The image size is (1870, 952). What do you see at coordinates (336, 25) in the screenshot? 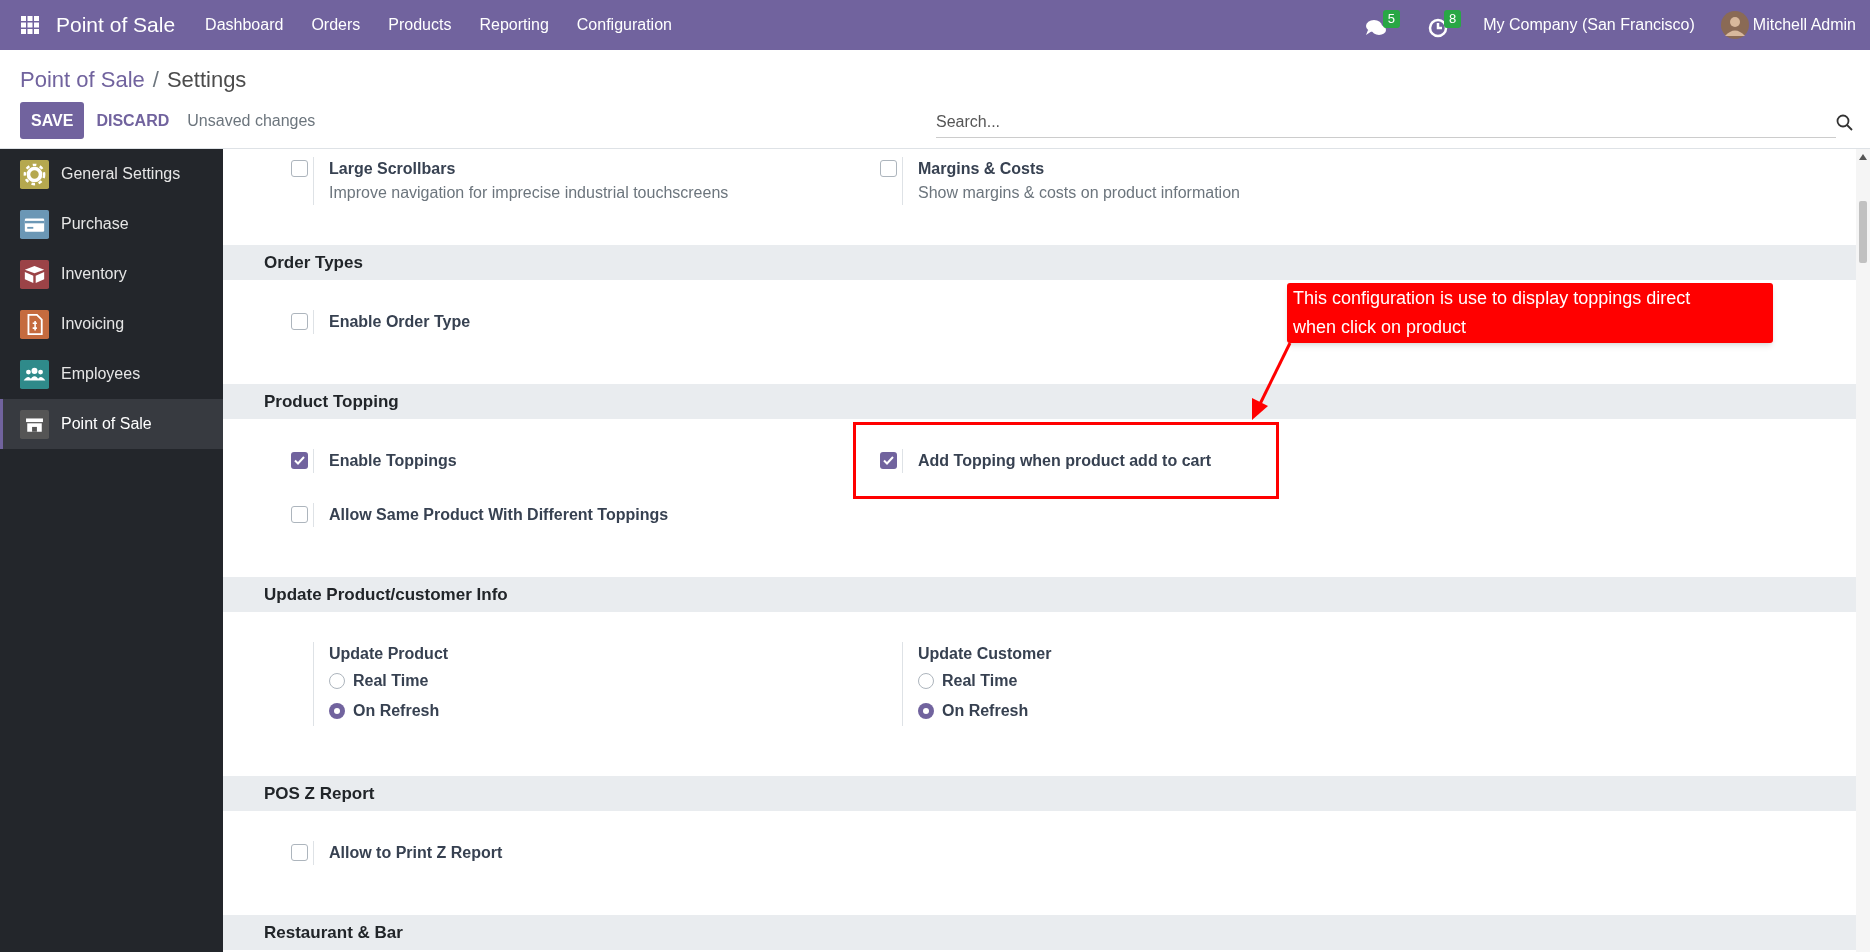
I see `menu-item: Orders` at bounding box center [336, 25].